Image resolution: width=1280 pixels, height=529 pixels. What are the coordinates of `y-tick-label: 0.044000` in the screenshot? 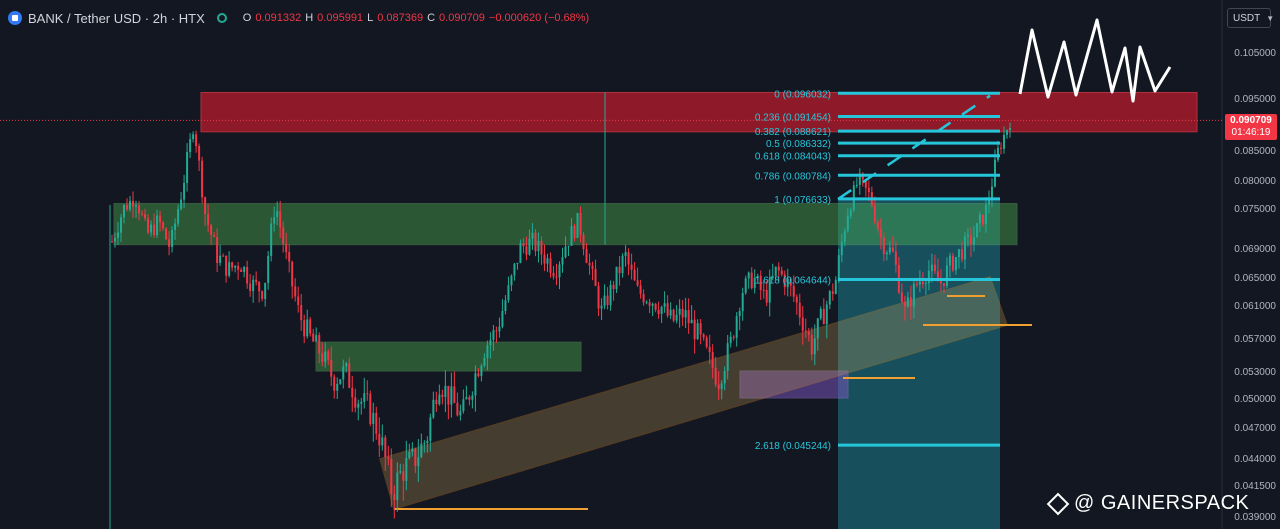 It's located at (1255, 459).